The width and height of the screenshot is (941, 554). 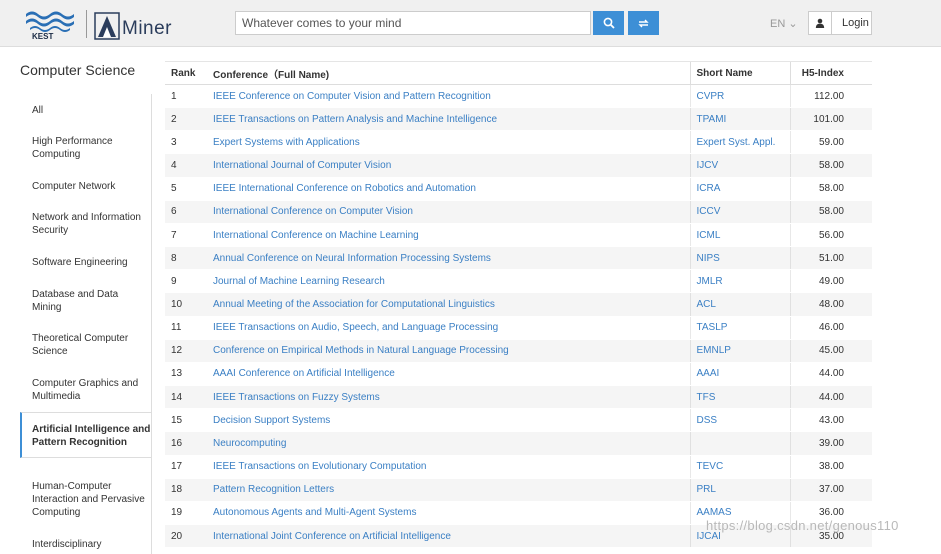 I want to click on sidebar-item-database-data-mining: Database and Data Mining, so click(x=85, y=301).